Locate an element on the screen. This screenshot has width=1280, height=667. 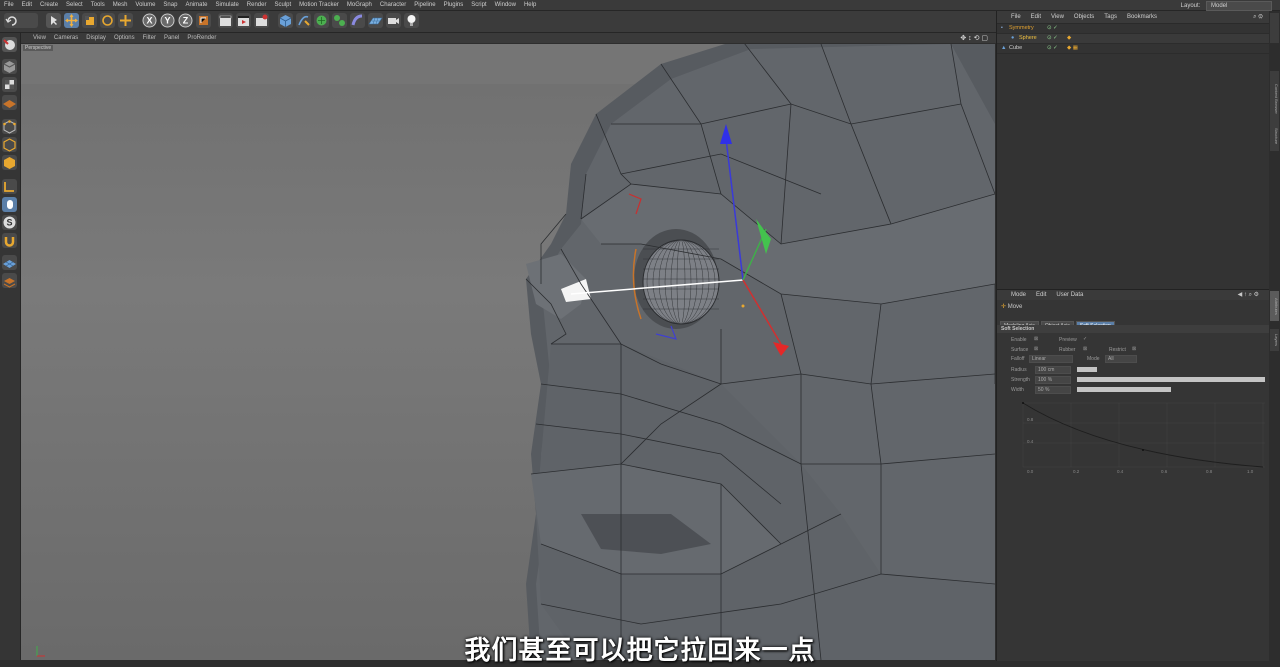
vp-menu-filter: Filter is located at coordinates (149, 38).